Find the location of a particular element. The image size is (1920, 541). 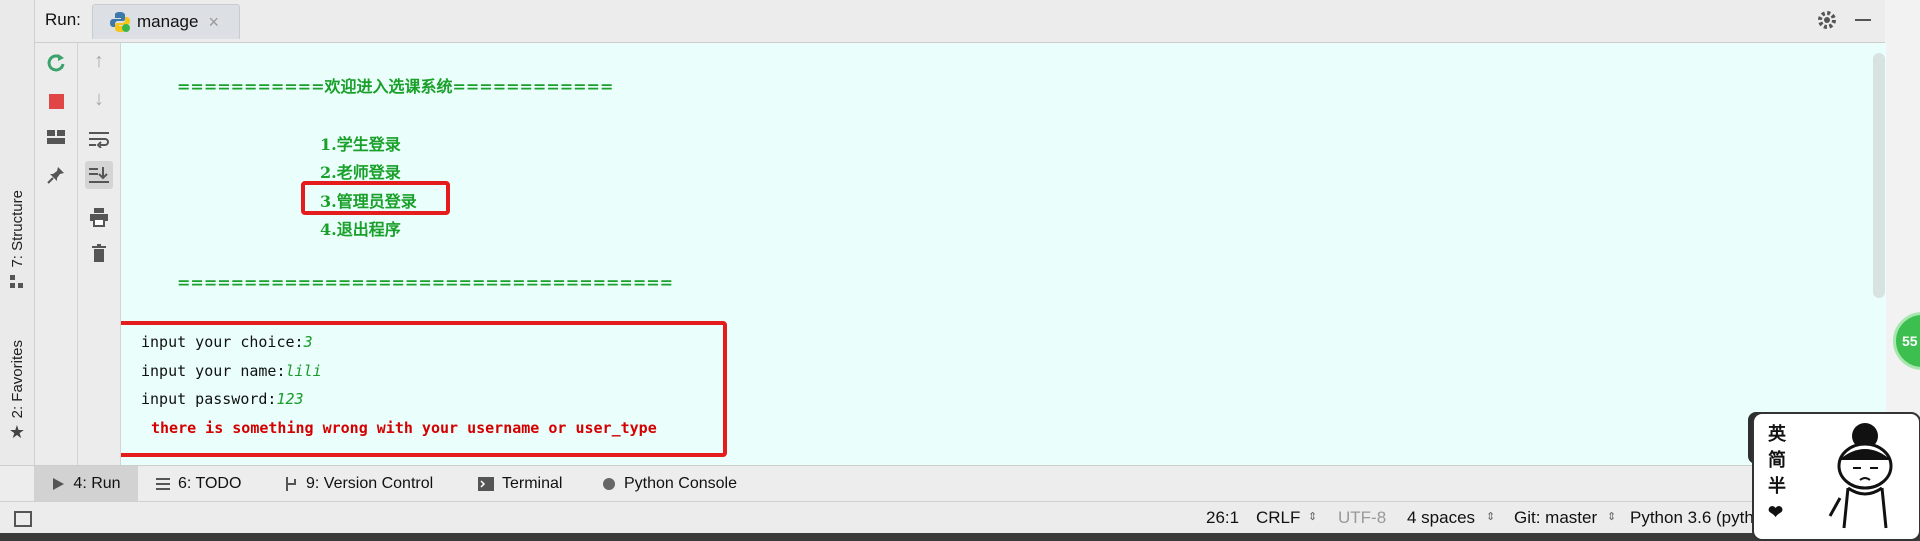

todo-list-icon is located at coordinates (163, 484).